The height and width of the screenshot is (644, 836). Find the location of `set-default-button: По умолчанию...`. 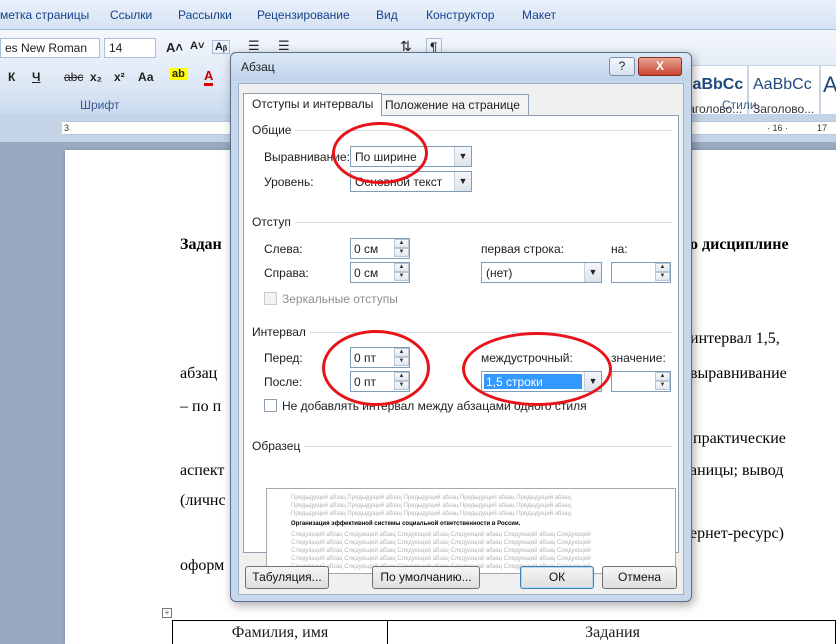

set-default-button: По умолчанию... is located at coordinates (426, 577).